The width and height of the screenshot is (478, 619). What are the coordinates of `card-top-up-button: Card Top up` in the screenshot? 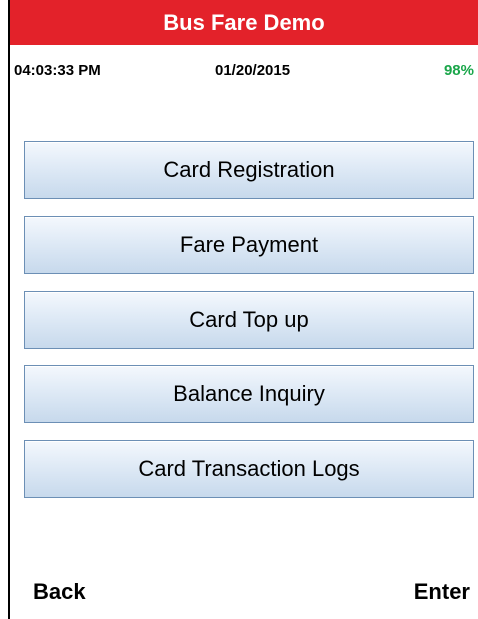 It's located at (249, 320).